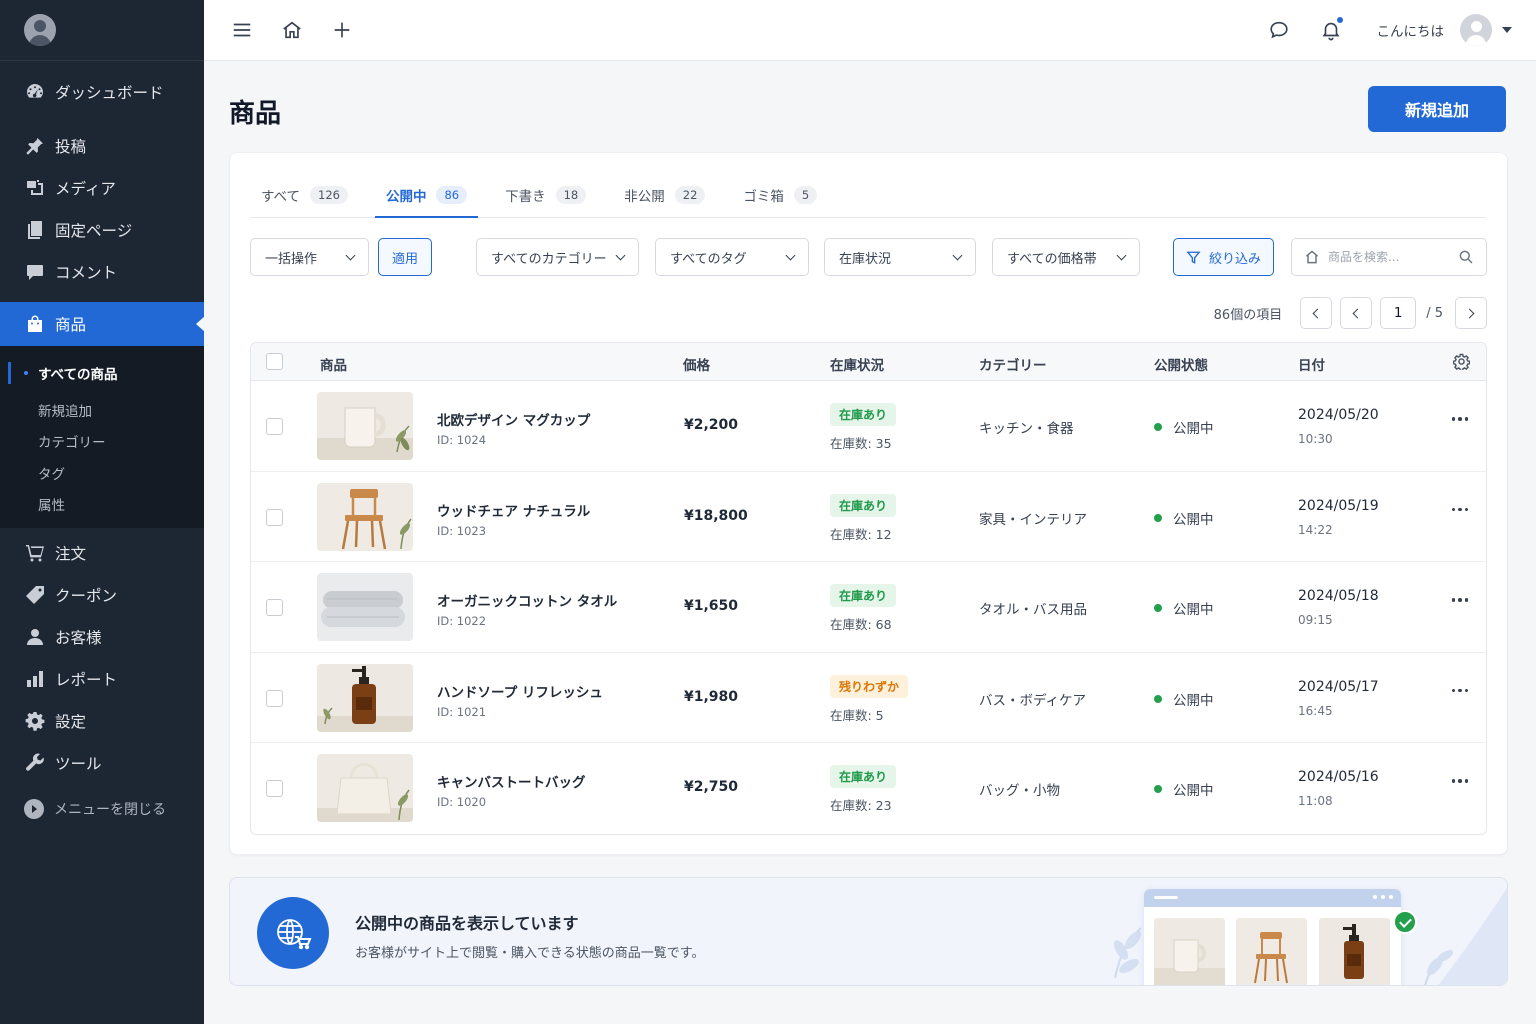 Image resolution: width=1536 pixels, height=1024 pixels. What do you see at coordinates (1013, 364) in the screenshot?
I see `column-category: カテゴリー` at bounding box center [1013, 364].